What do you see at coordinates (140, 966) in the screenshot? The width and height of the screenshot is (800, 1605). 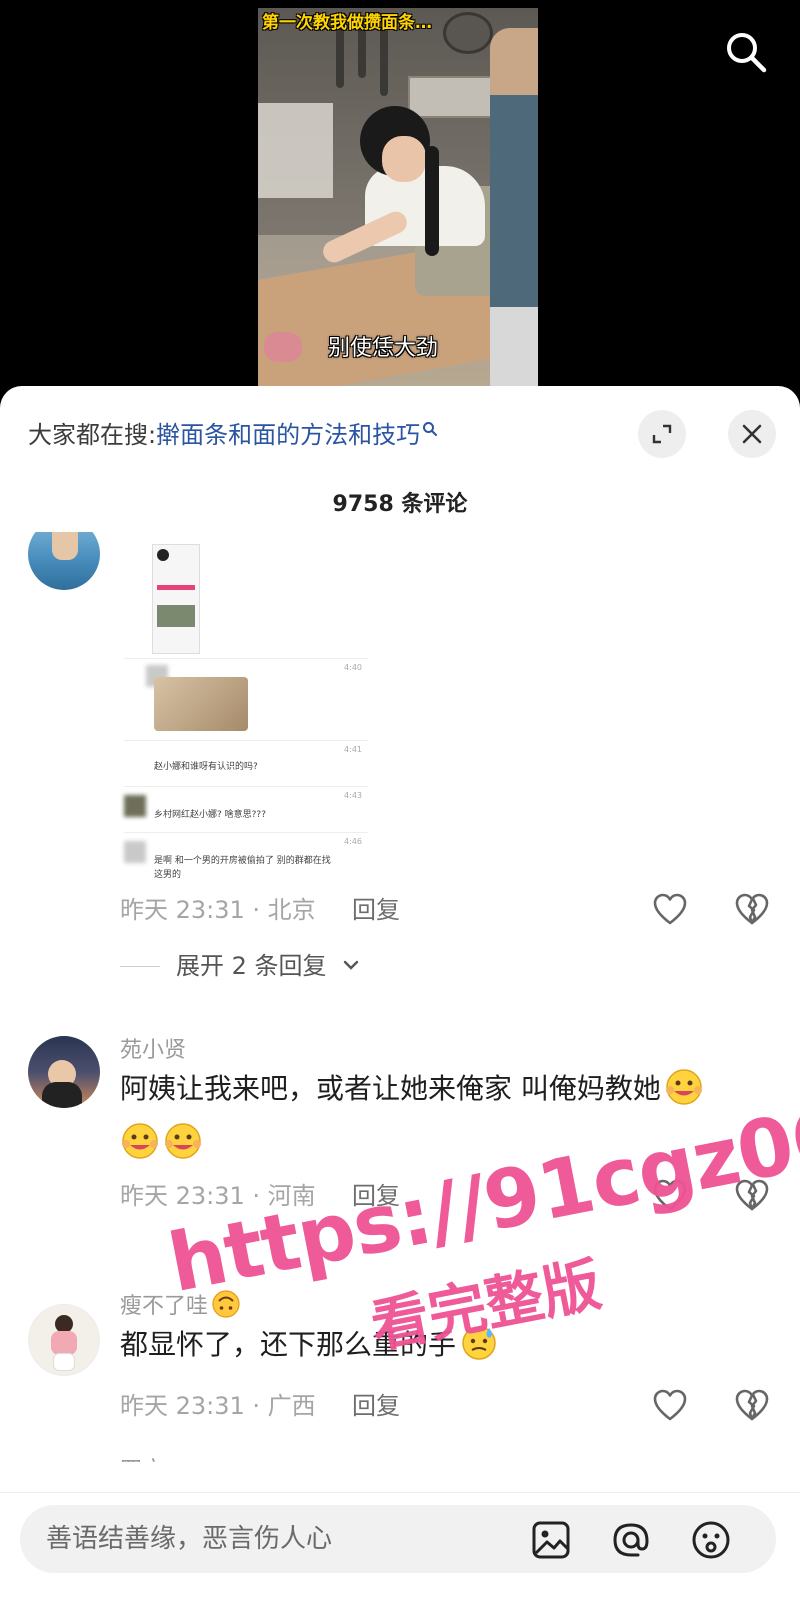 I see `expand-divider` at bounding box center [140, 966].